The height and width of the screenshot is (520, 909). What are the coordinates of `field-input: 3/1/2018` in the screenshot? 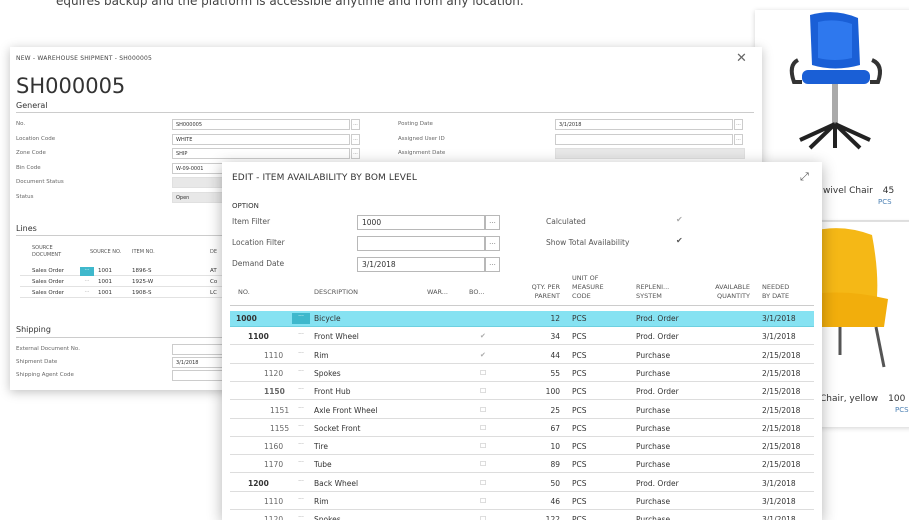 It's located at (644, 124).